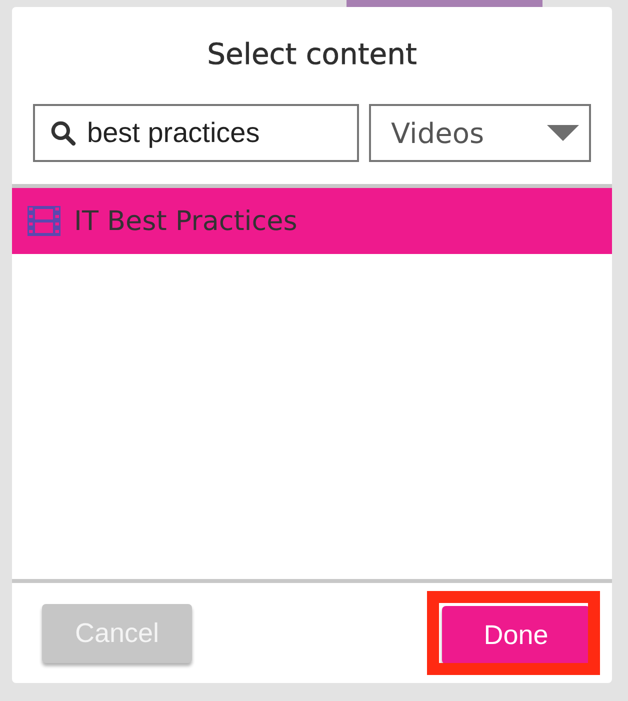  Describe the element at coordinates (44, 221) in the screenshot. I see `film-icon` at that location.